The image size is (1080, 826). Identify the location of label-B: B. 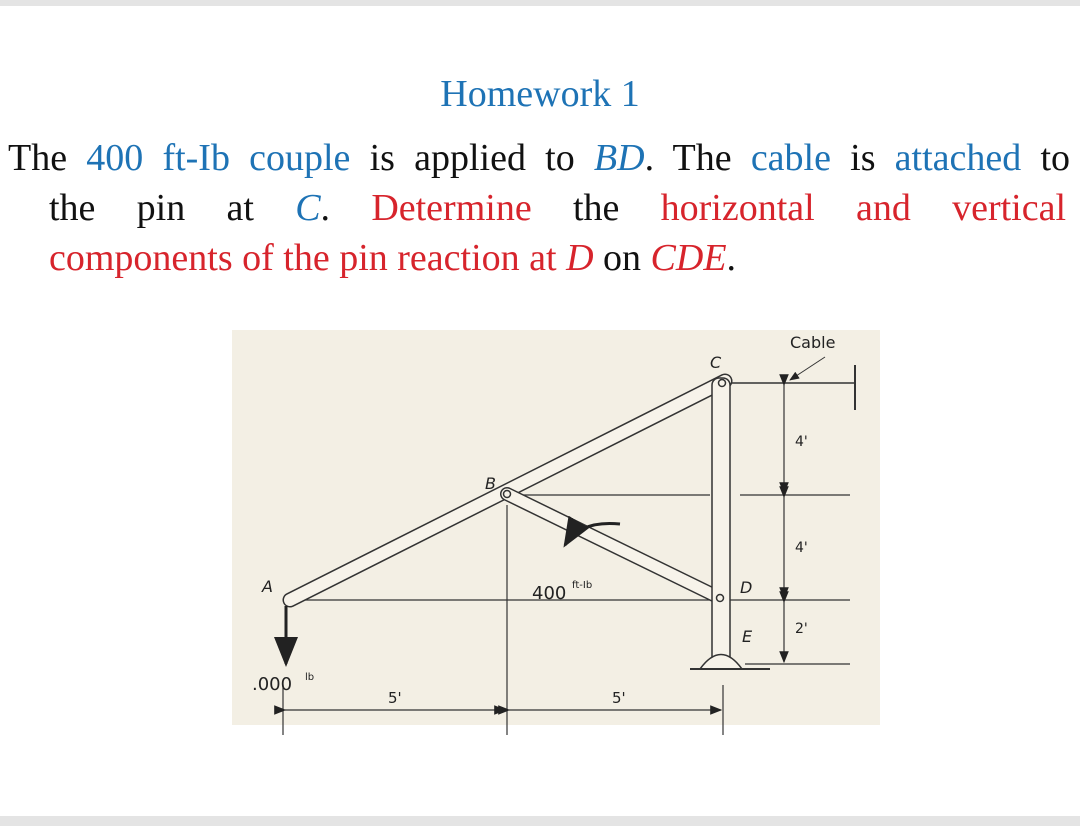
(490, 483).